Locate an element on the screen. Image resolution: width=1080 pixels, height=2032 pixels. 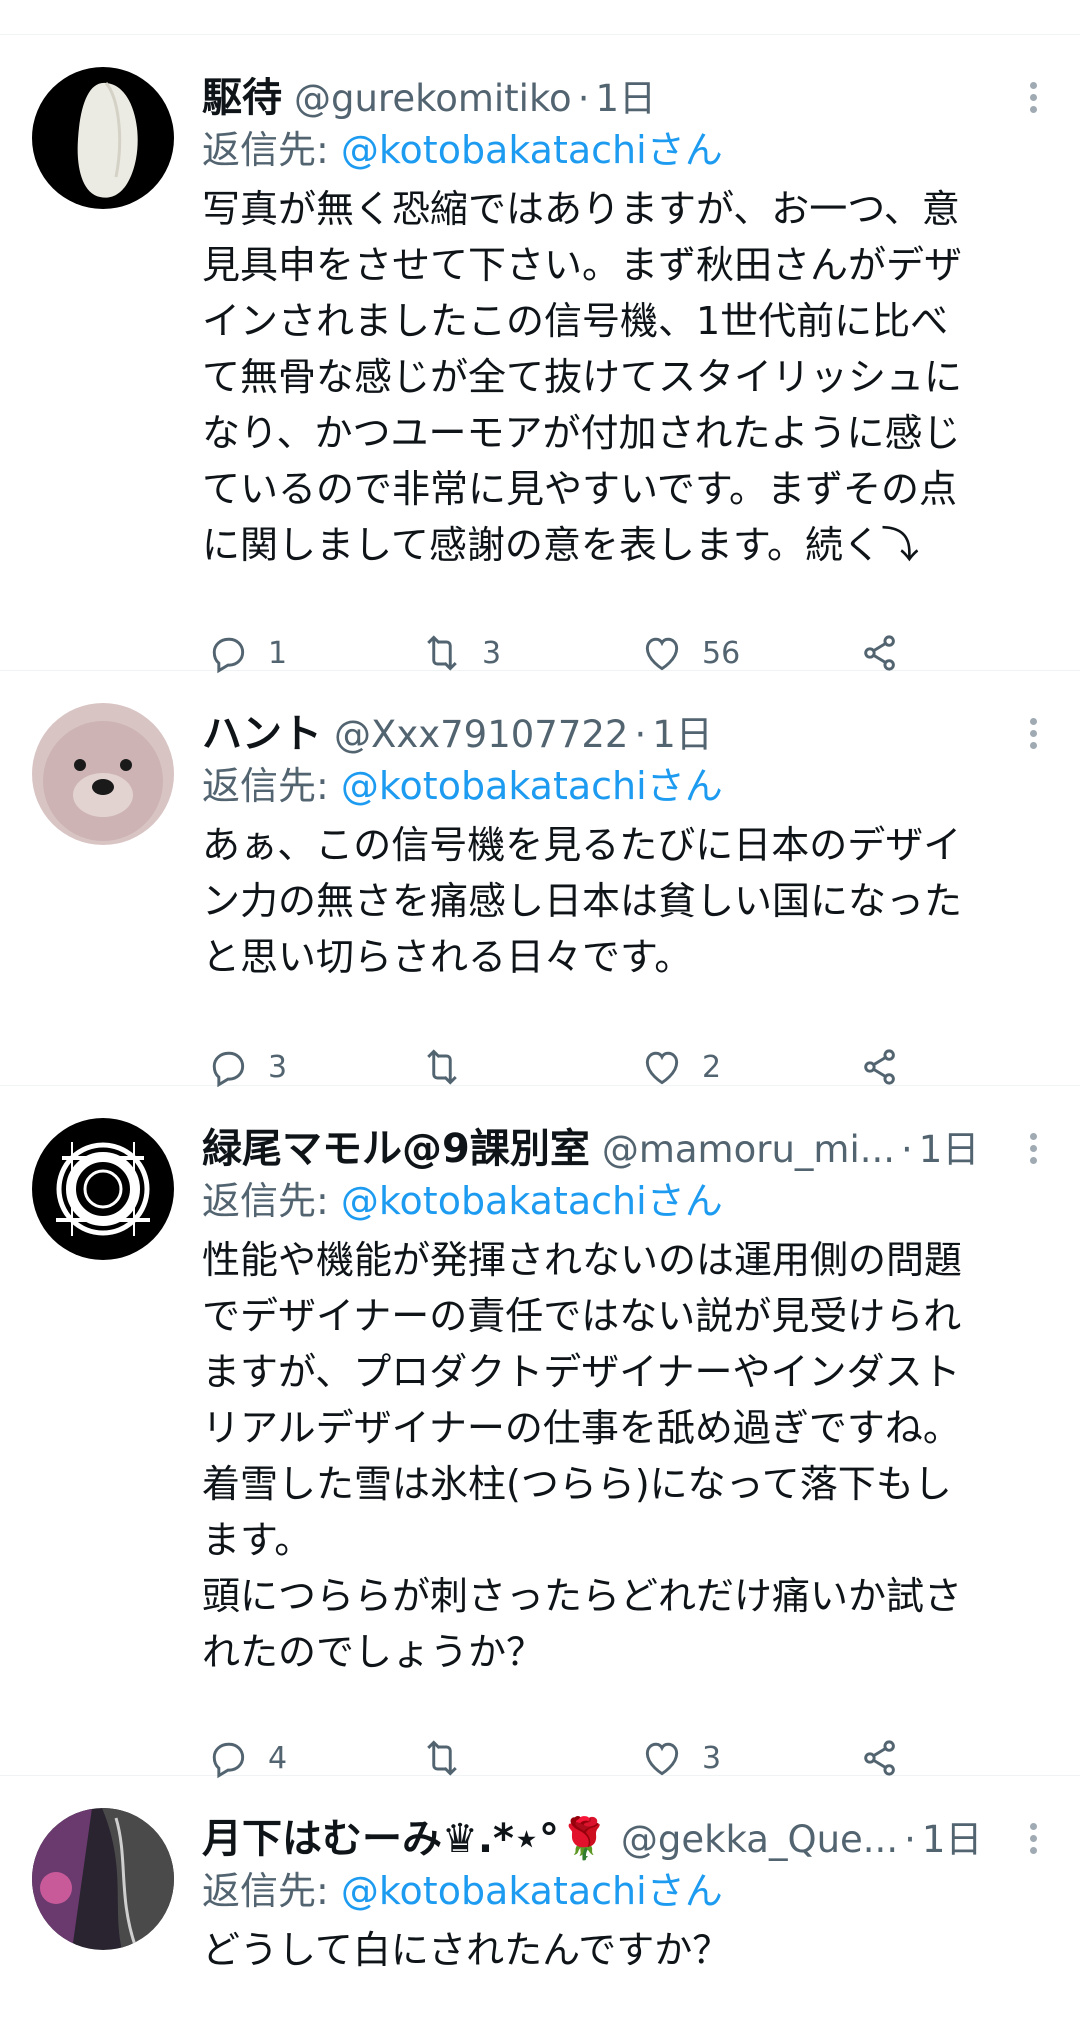
reply-button: 1 is located at coordinates (246, 653).